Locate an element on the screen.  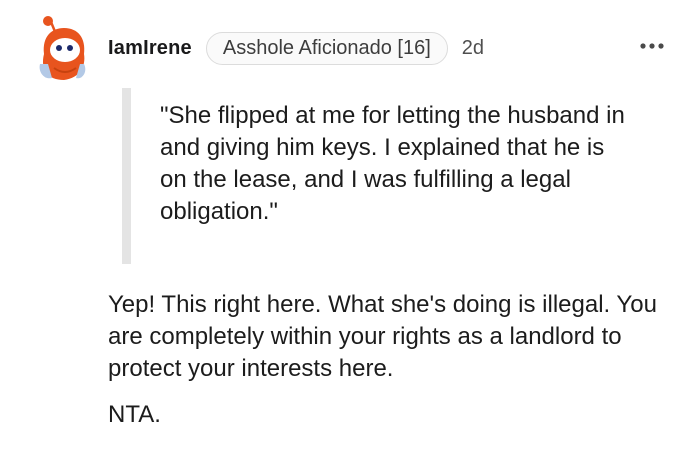
quote-bar is located at coordinates (126, 176).